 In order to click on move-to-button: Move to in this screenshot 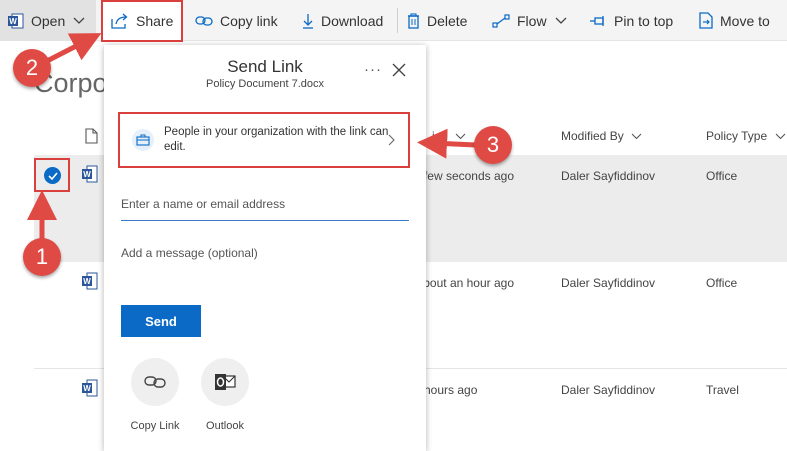, I will do `click(734, 20)`.